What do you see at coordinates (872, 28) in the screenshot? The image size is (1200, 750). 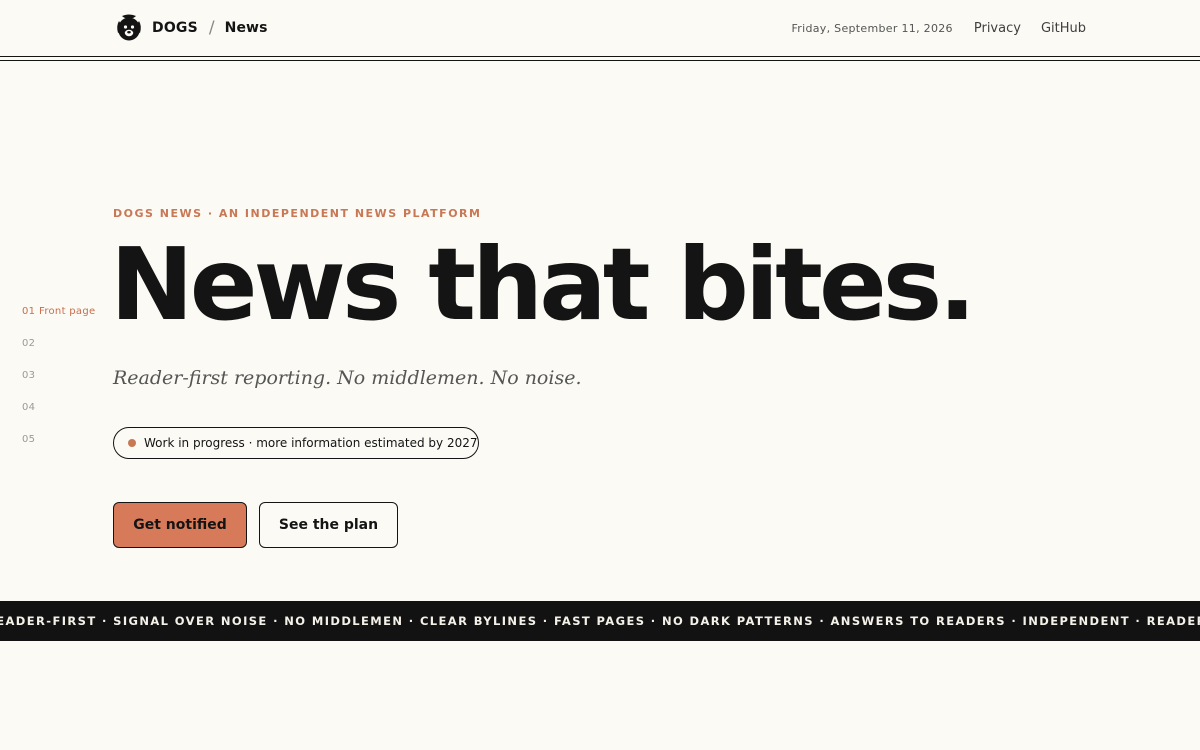 I see `header-date: Friday, September 11, 2026` at bounding box center [872, 28].